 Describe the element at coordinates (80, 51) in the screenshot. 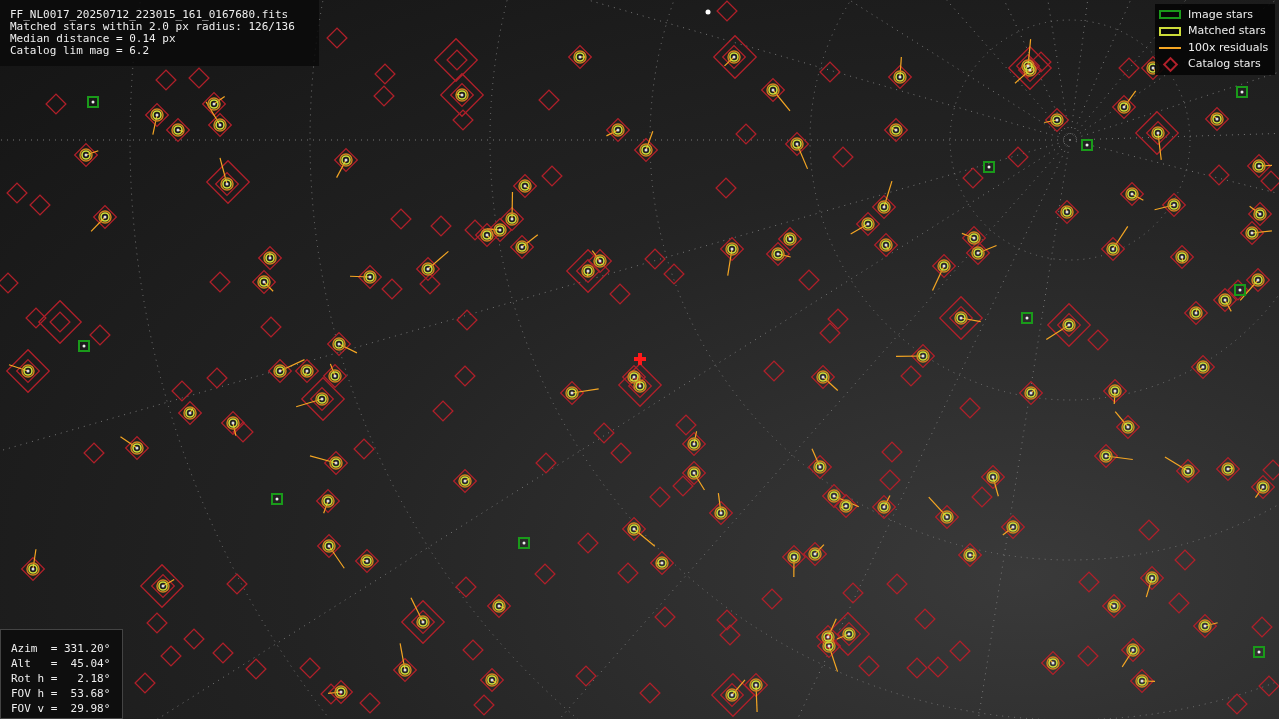

I see `info-text: Catalog lim mag = 6.2` at that location.